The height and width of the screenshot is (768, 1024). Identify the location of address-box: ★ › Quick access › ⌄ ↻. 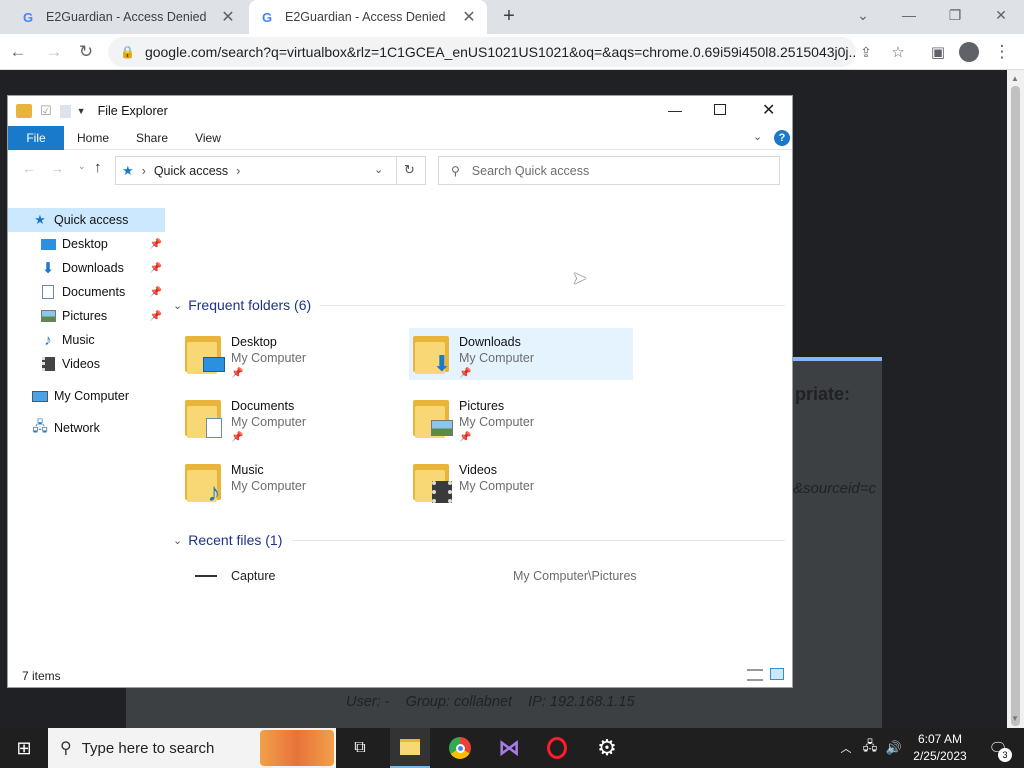
(270, 170).